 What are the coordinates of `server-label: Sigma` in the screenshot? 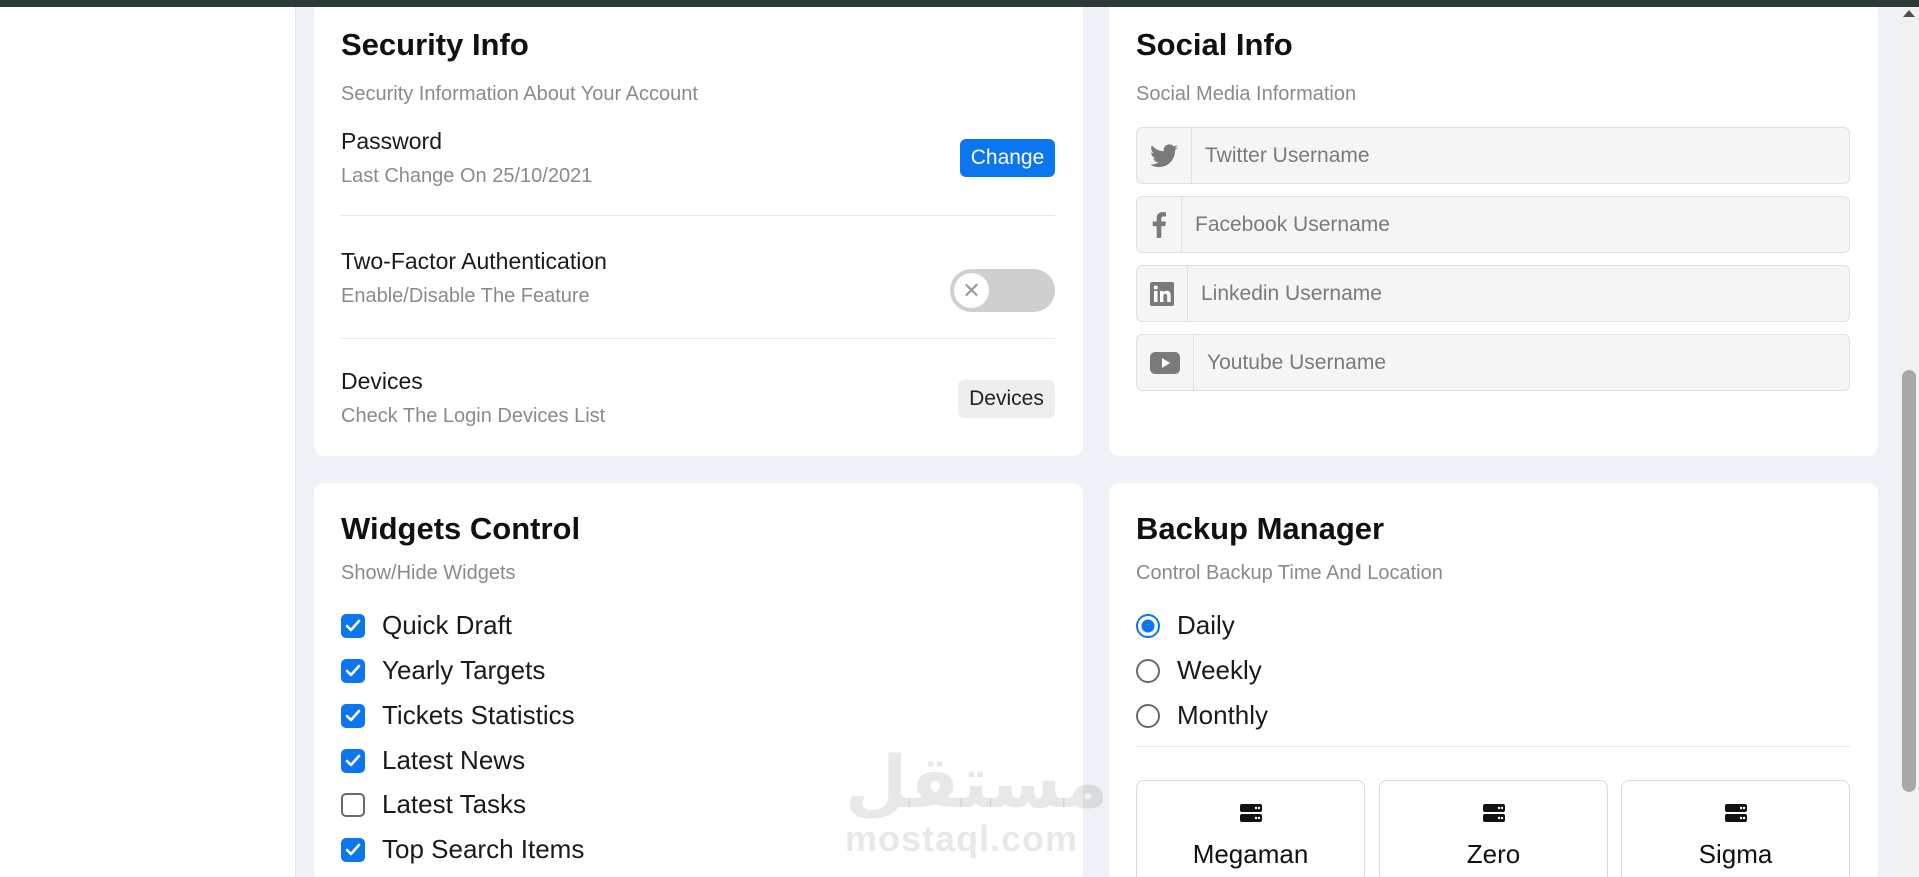 It's located at (1735, 854).